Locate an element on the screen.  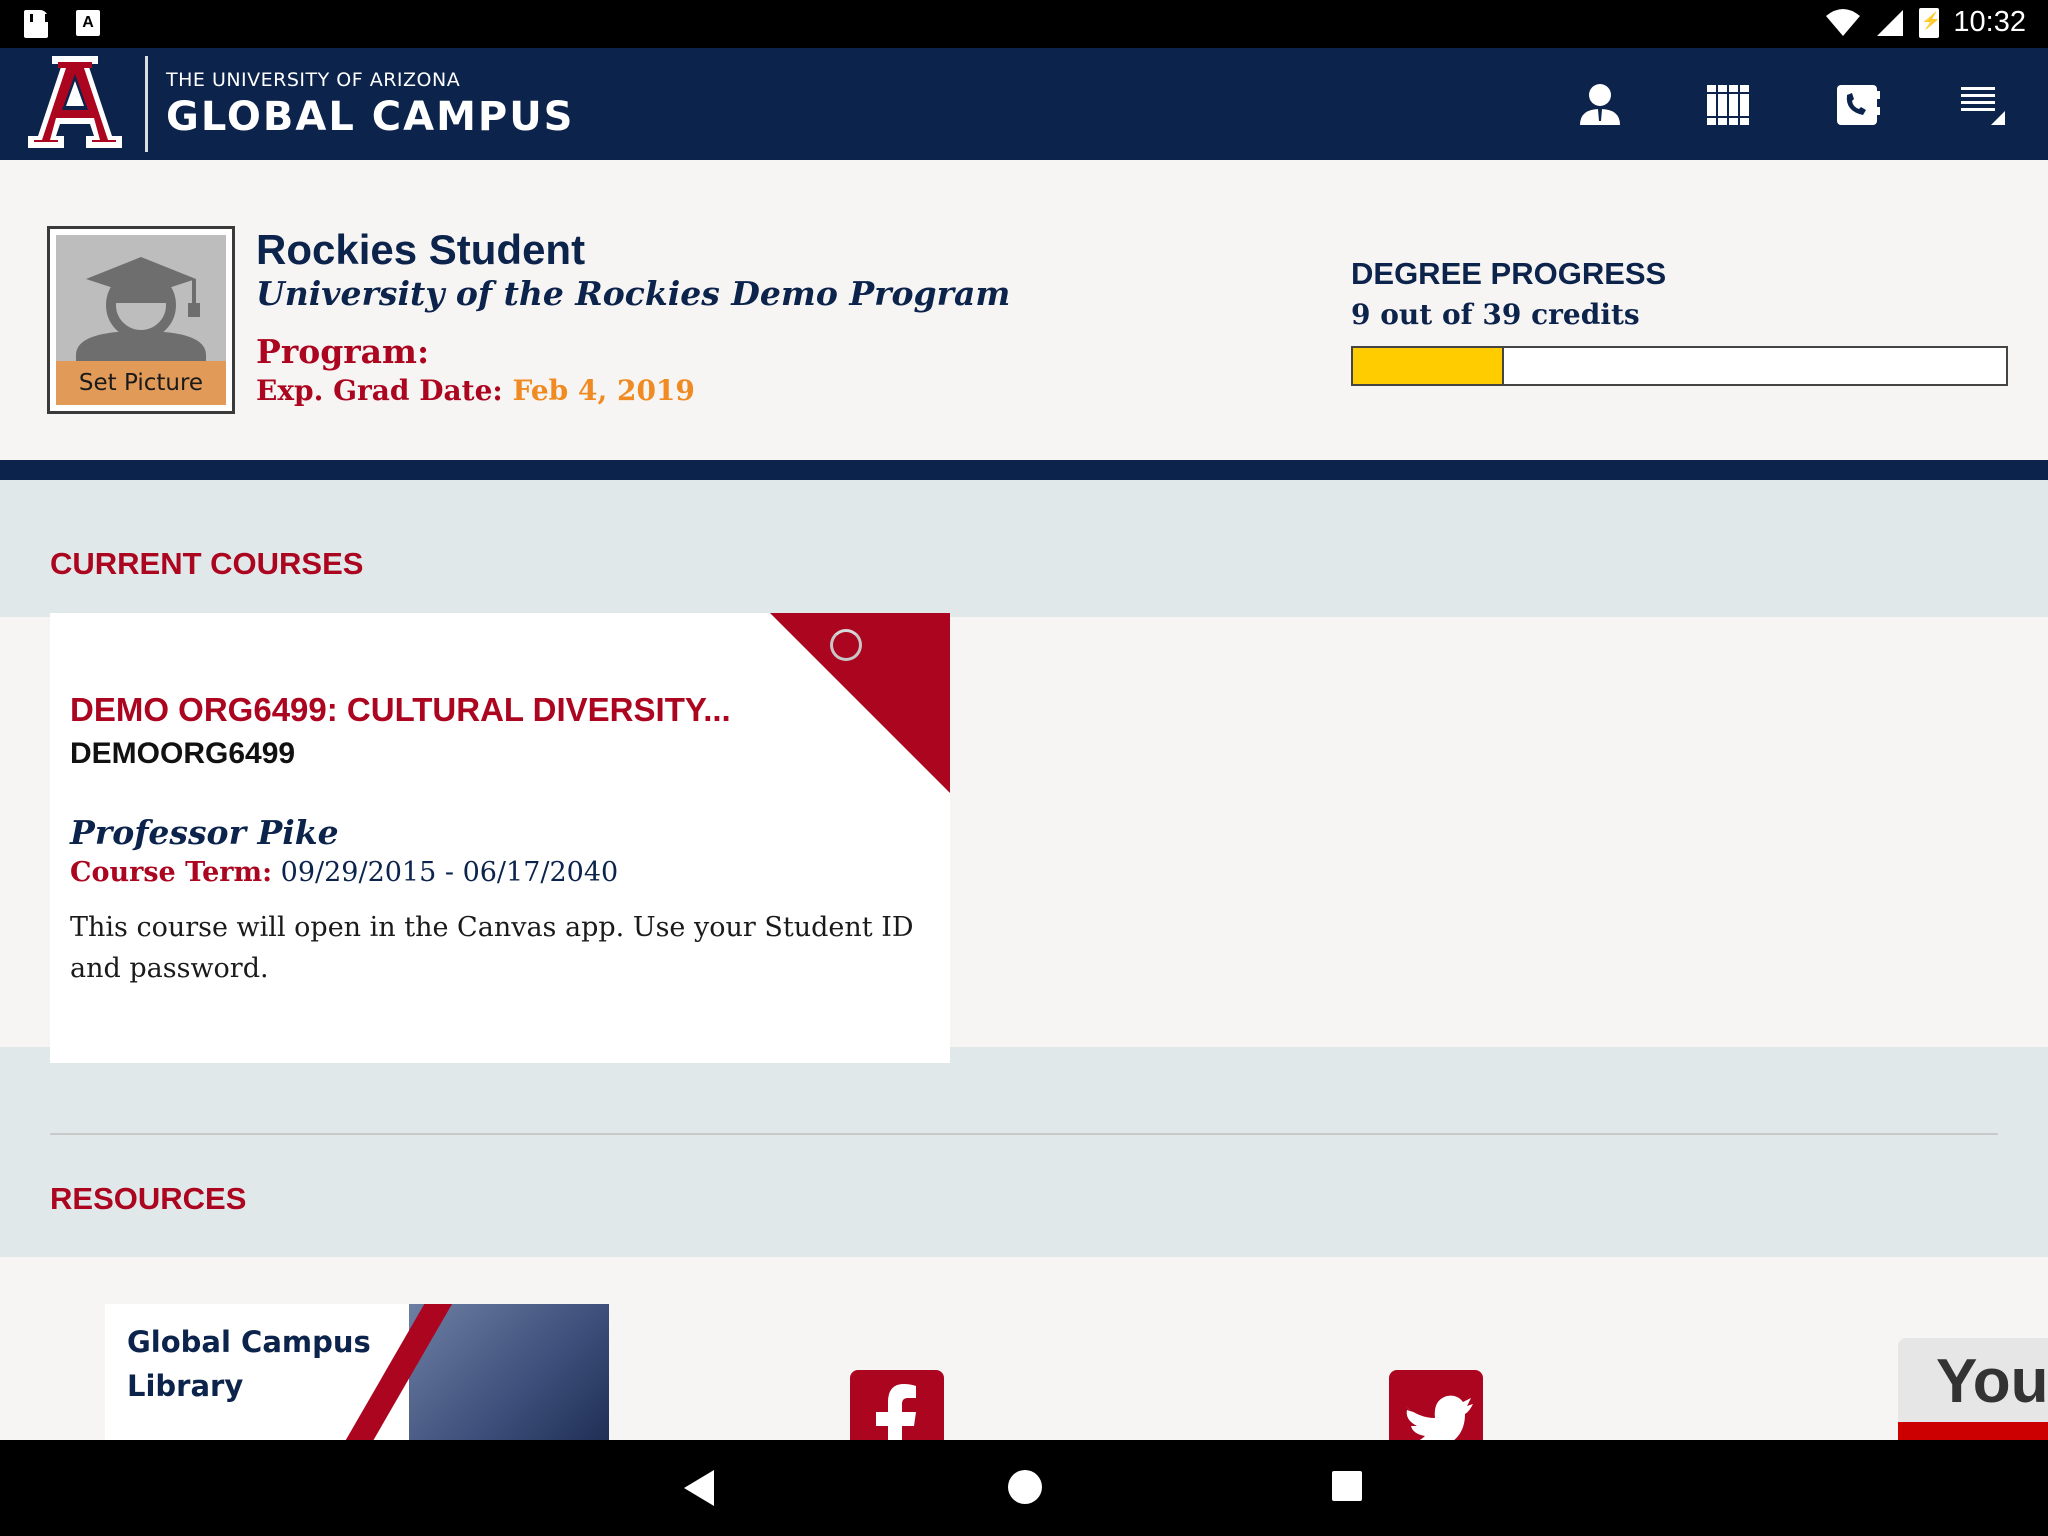
degree-progress-bar is located at coordinates (1679, 366).